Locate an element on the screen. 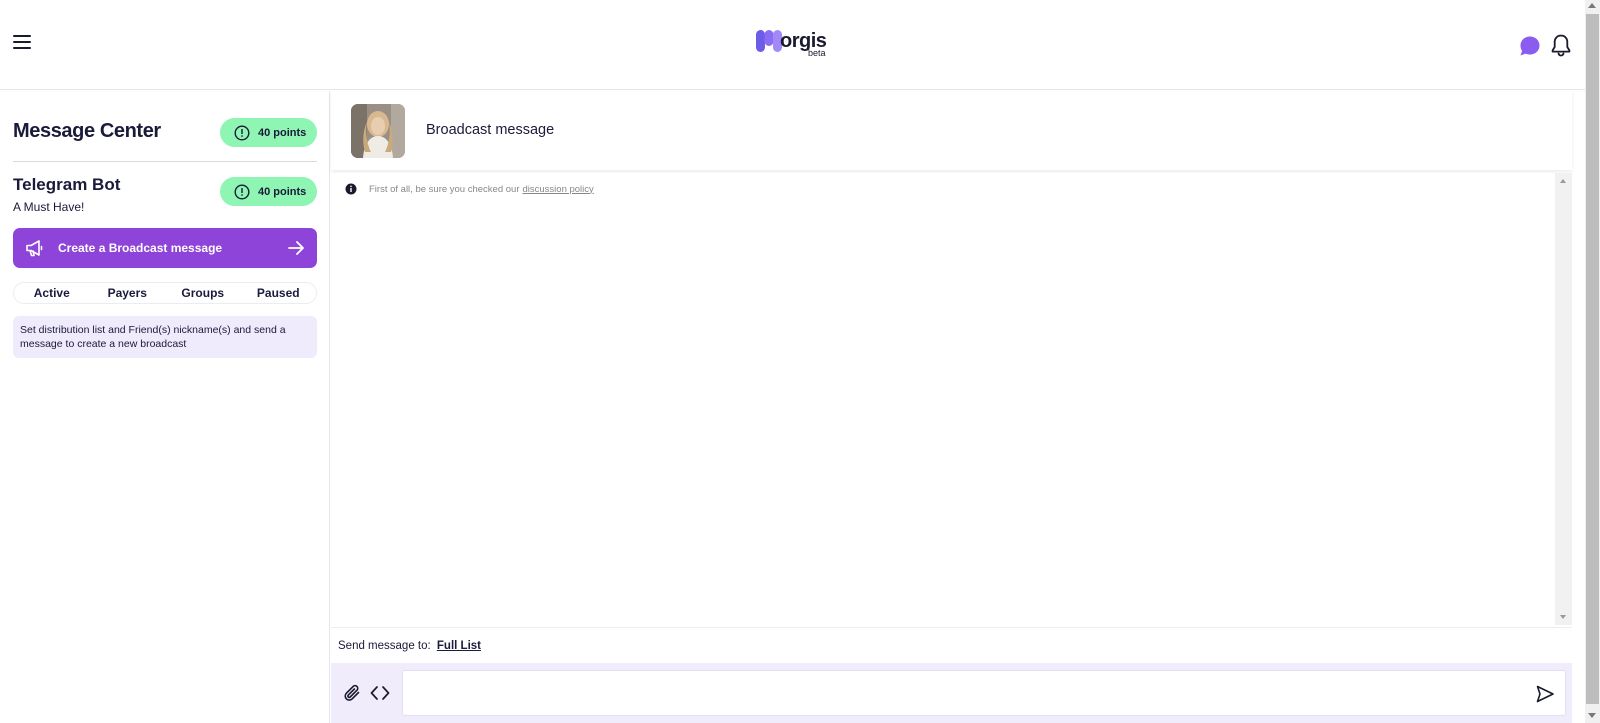 This screenshot has width=1600, height=723. megaphone-icon is located at coordinates (34, 248).